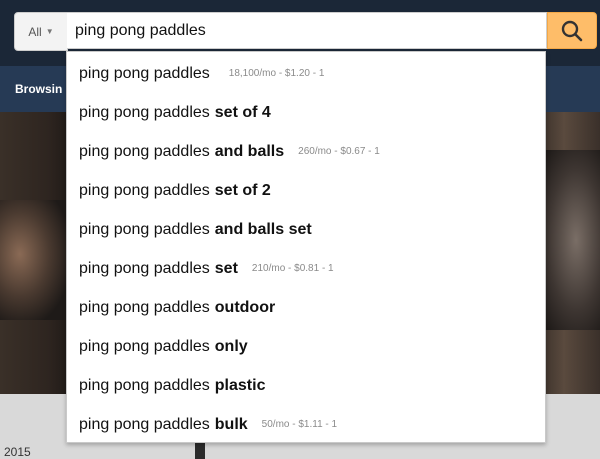 The image size is (600, 459). Describe the element at coordinates (49, 31) in the screenshot. I see `chevron-down-icon: ▼` at that location.